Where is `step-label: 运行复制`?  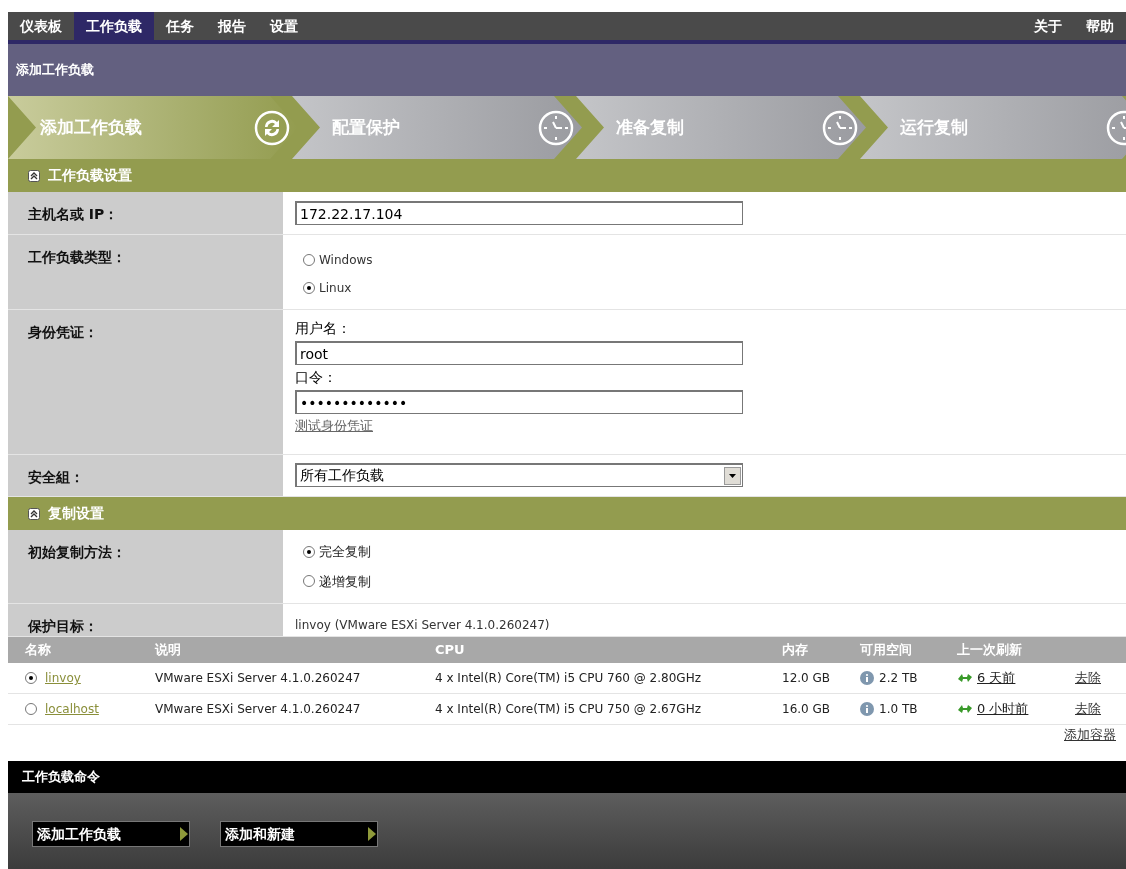 step-label: 运行复制 is located at coordinates (934, 127).